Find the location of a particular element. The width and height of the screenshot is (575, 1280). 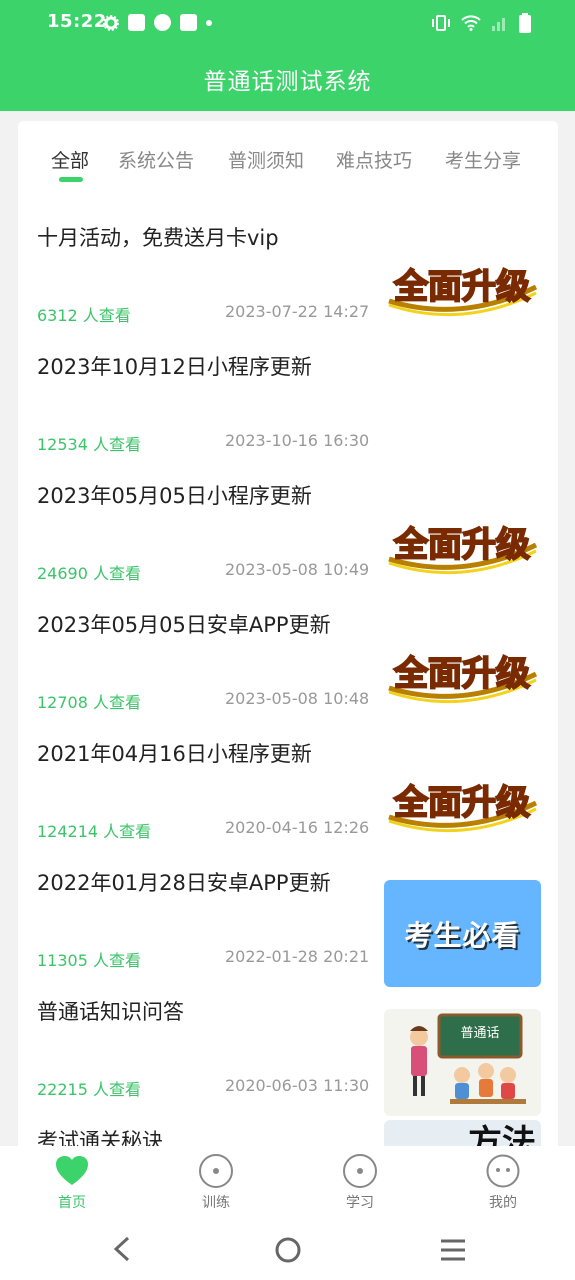

article-views: 6312 人查看 is located at coordinates (84, 315).